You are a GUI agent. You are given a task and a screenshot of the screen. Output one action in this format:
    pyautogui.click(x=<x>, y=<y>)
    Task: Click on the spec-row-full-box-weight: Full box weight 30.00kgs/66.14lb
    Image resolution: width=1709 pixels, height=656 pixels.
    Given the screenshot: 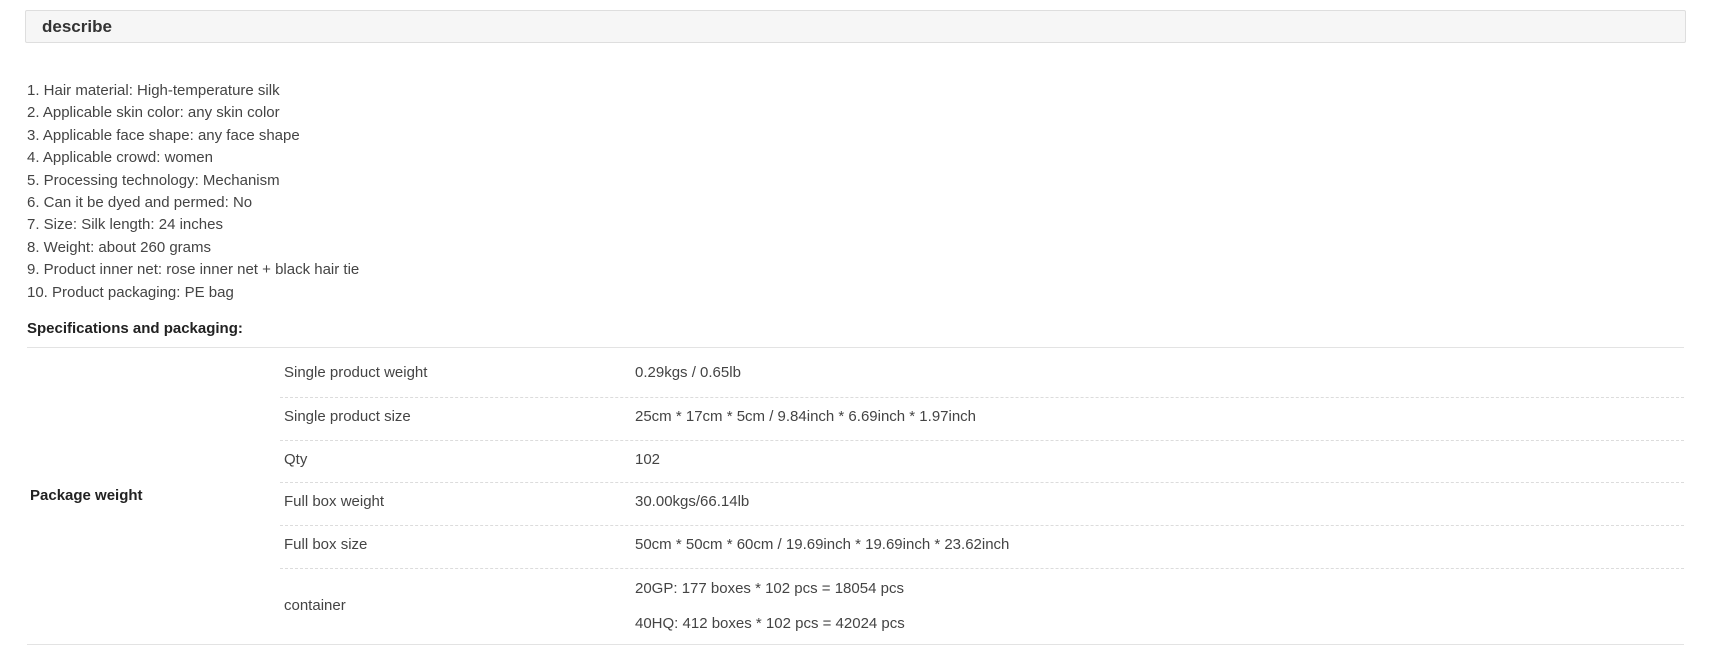 What is the action you would take?
    pyautogui.click(x=982, y=504)
    